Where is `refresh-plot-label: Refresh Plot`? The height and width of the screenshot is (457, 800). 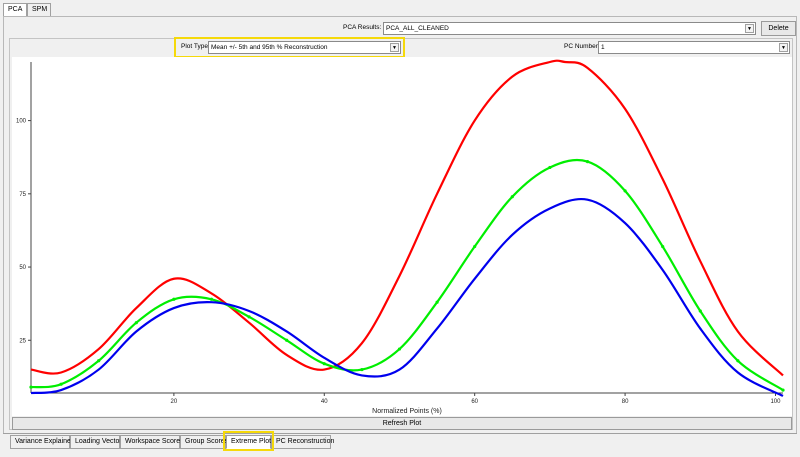
refresh-plot-label: Refresh Plot is located at coordinates (402, 423).